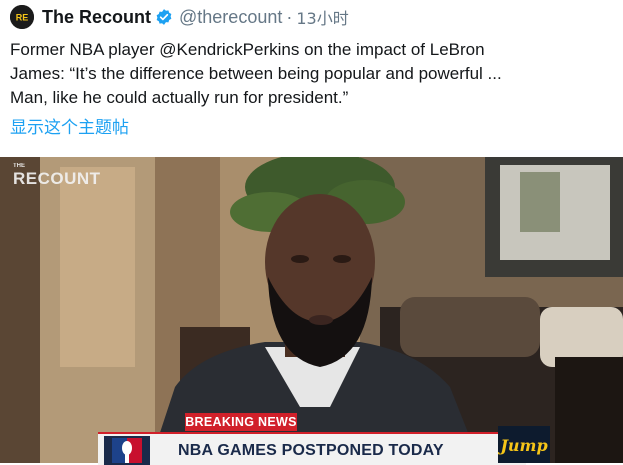 This screenshot has height=465, width=623. I want to click on news-ticker: NBA GAMES POSTPONED TODAY, so click(312, 448).